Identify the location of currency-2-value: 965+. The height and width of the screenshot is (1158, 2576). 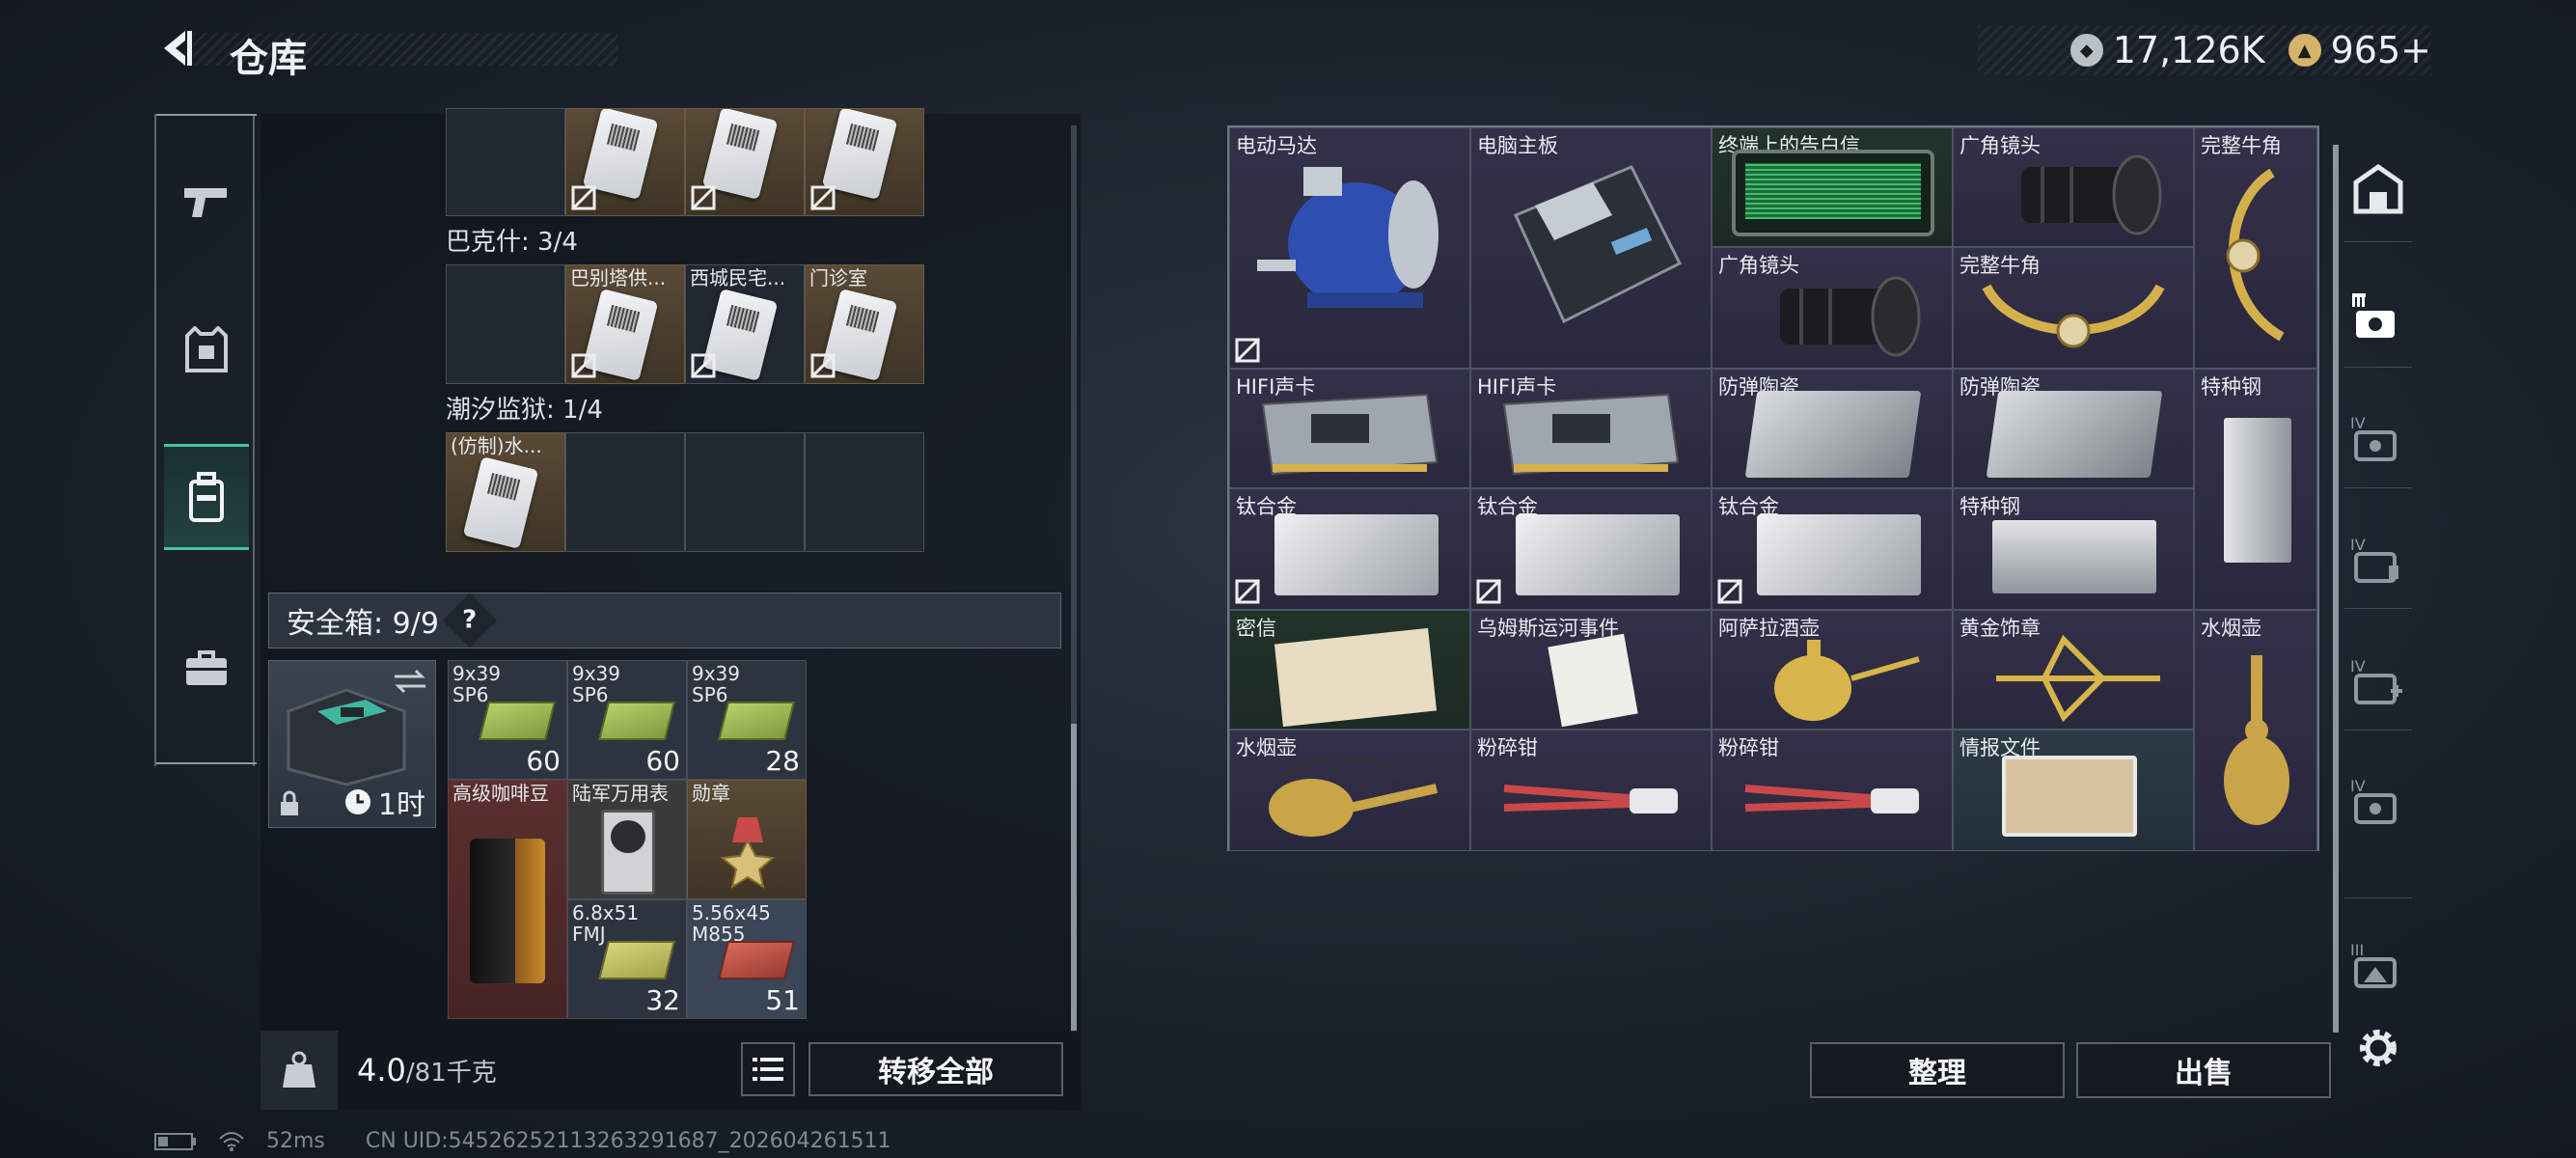
(2380, 50).